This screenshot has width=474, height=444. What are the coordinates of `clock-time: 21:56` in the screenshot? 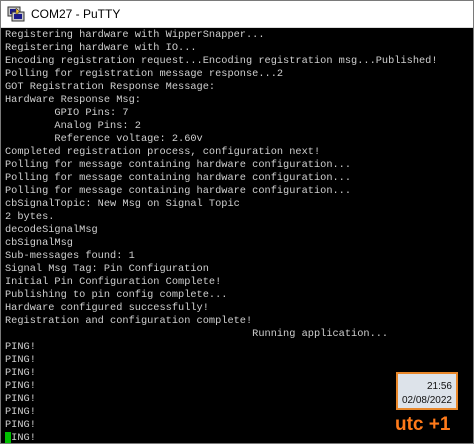 It's located at (439, 386).